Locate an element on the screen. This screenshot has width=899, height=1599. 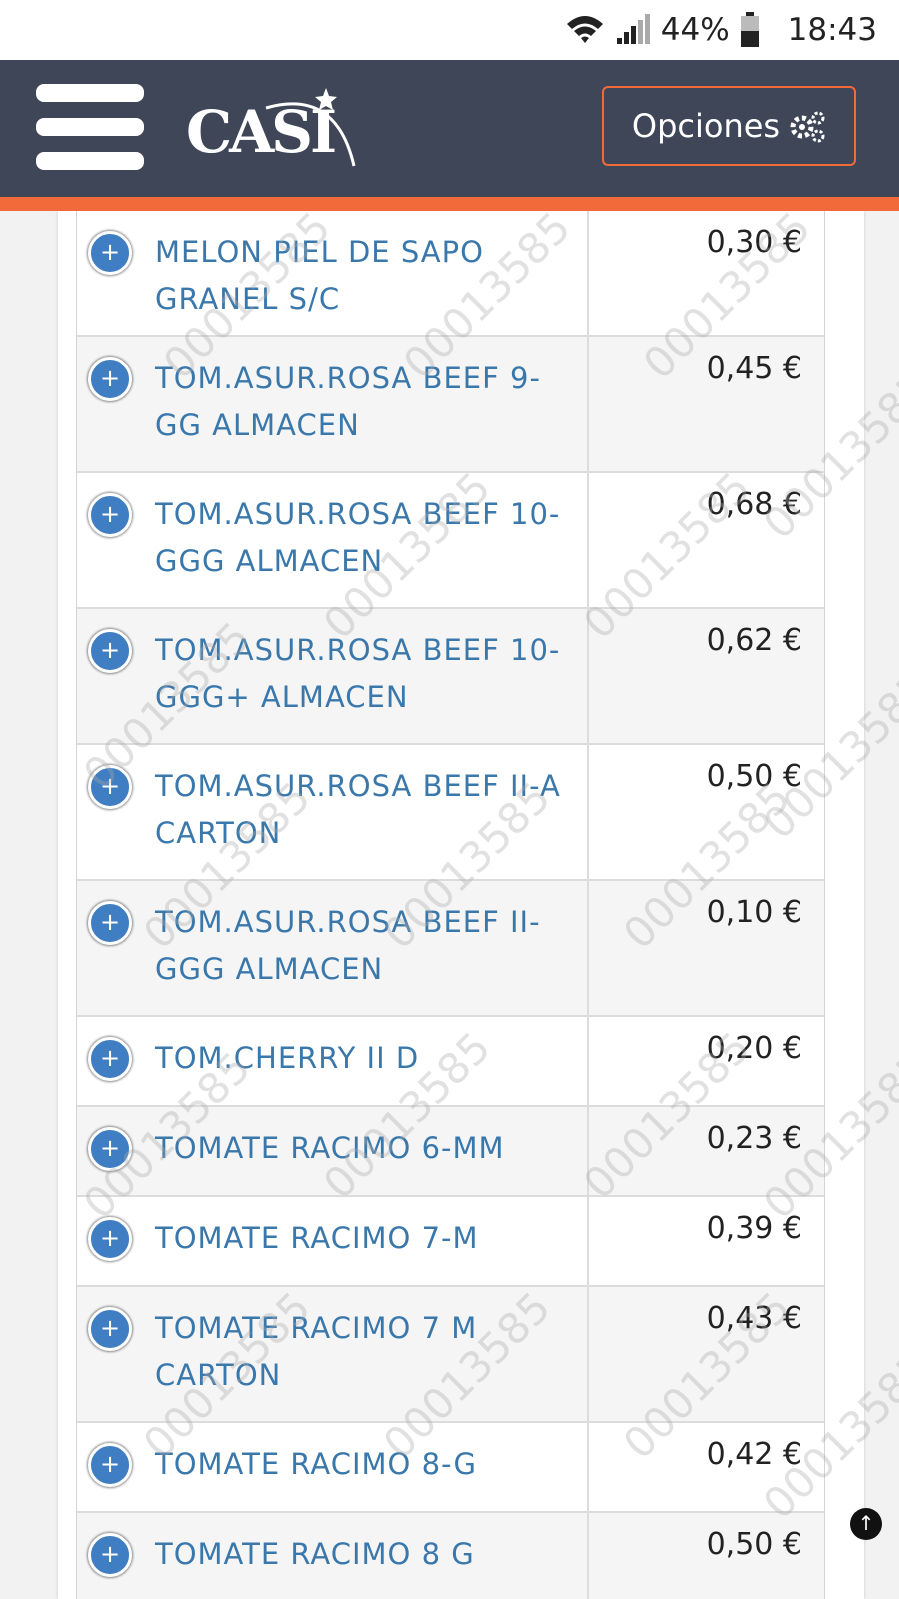
options-button: Opciones is located at coordinates (729, 126).